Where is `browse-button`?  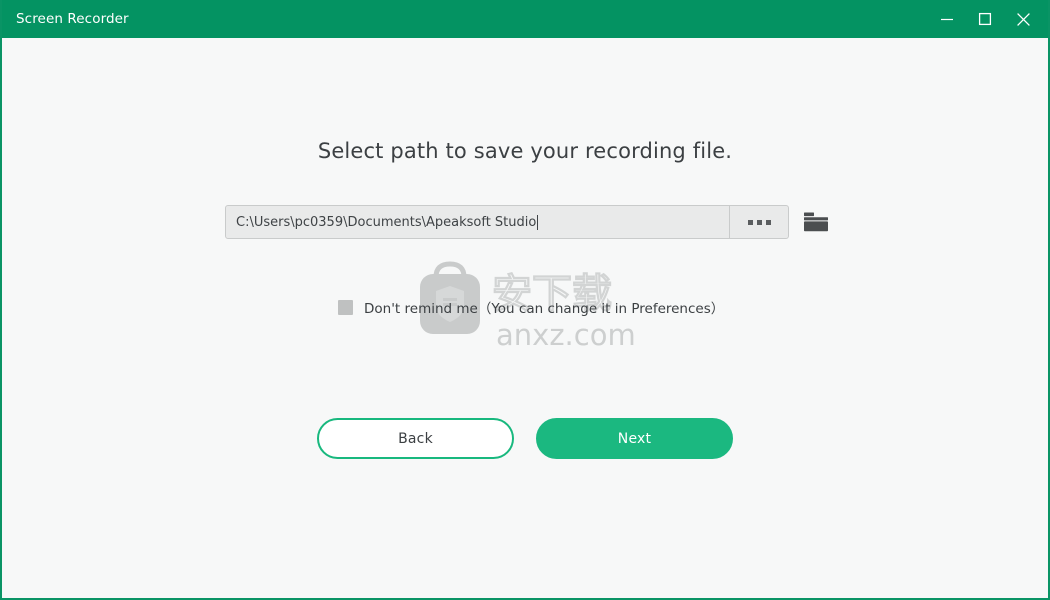
browse-button is located at coordinates (758, 222).